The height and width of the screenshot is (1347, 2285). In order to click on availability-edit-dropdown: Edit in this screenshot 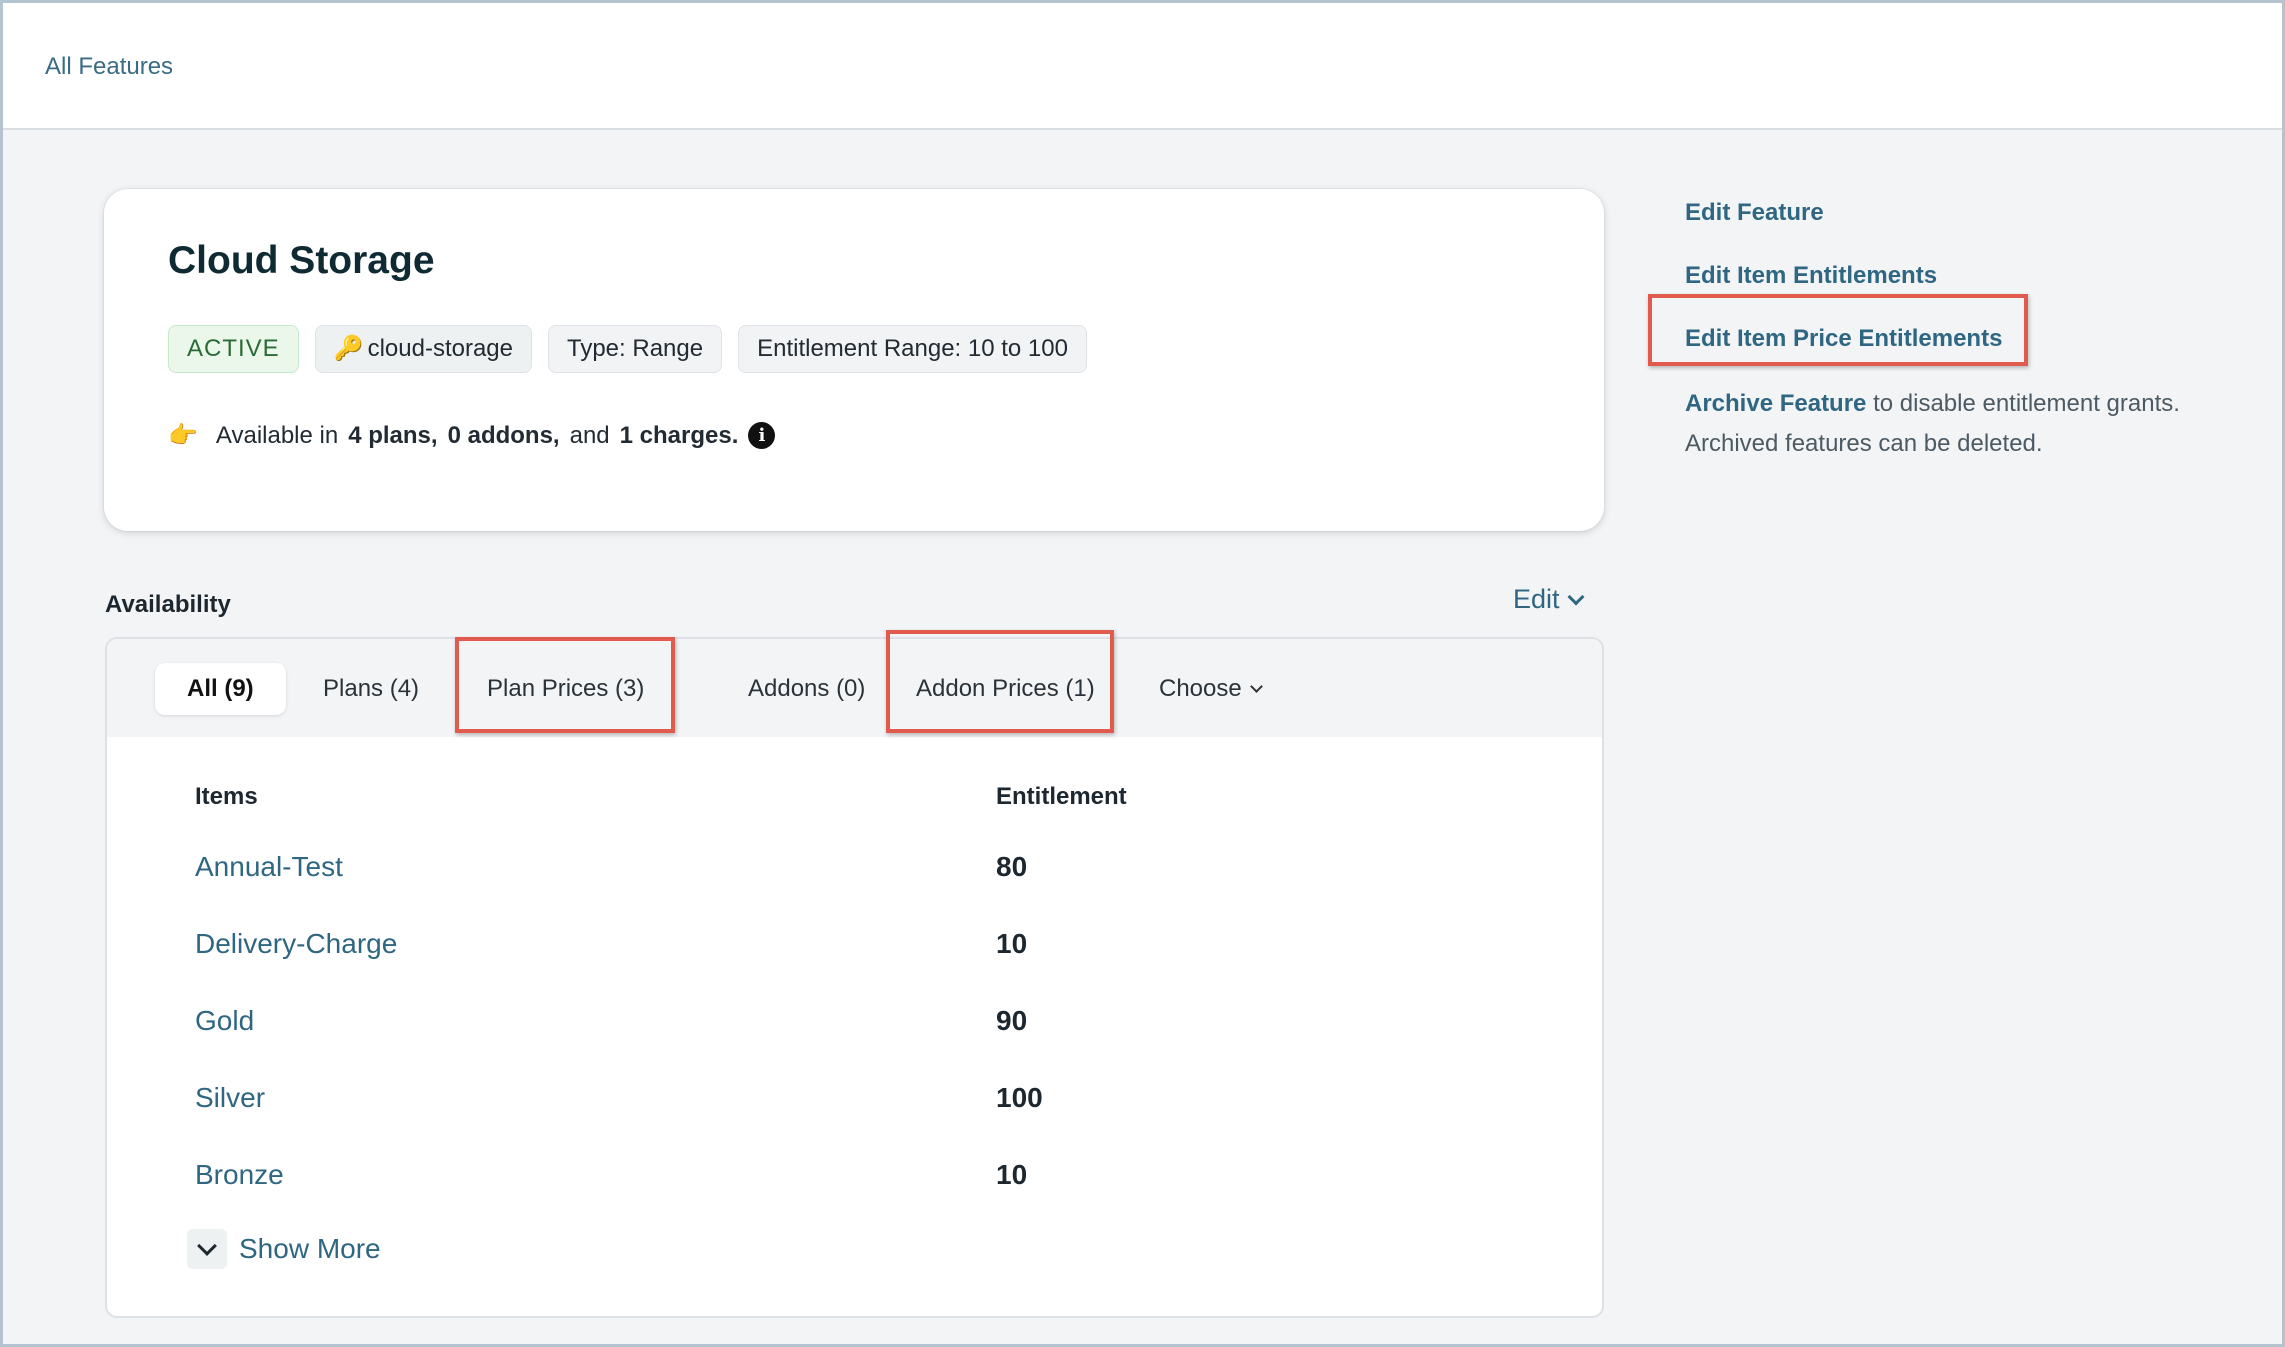, I will do `click(1549, 599)`.